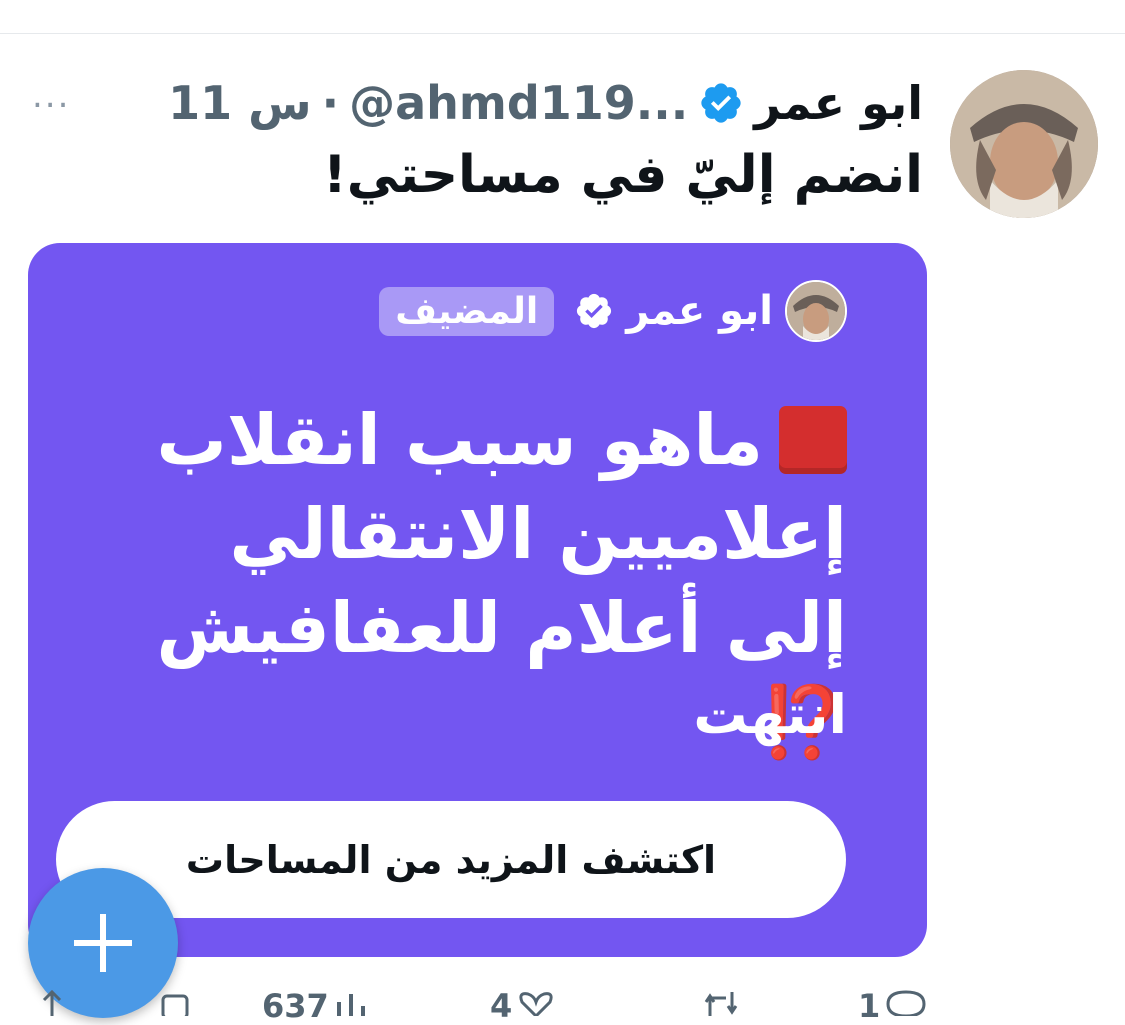  I want to click on reply-icon, so click(906, 1003).